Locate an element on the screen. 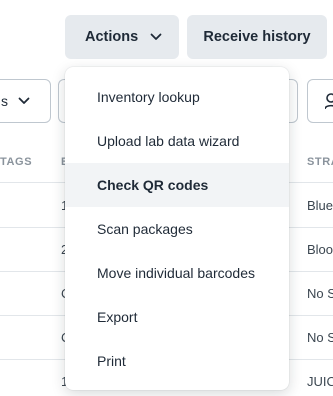  menu-item-upload-lab-data-wizard: Upload lab data wizard is located at coordinates (177, 141).